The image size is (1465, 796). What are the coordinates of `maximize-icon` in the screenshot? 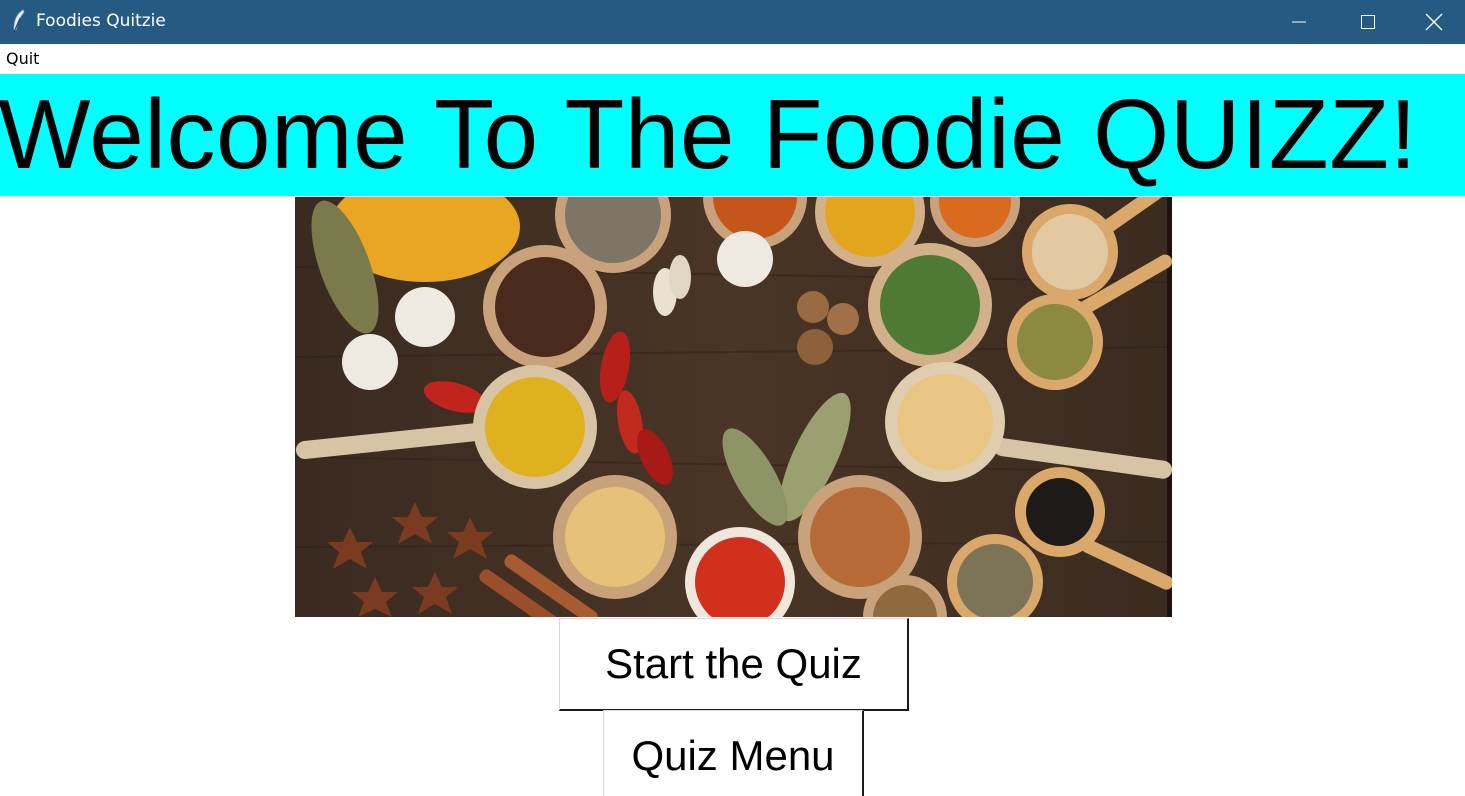 It's located at (1368, 22).